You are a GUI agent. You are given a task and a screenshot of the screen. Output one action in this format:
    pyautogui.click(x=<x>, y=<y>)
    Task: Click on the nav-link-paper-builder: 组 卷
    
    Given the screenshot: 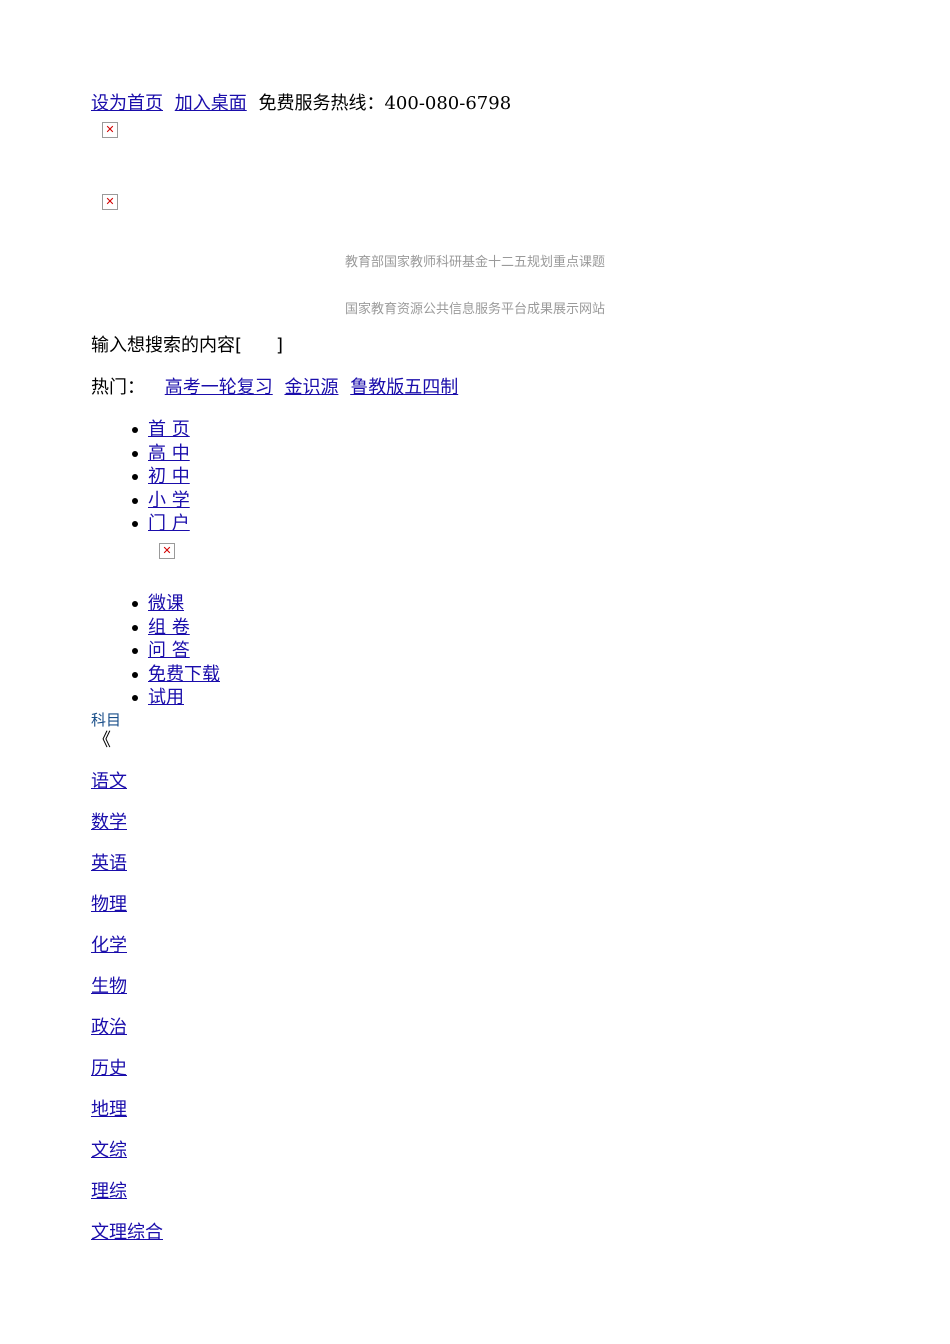 What is the action you would take?
    pyautogui.click(x=169, y=627)
    